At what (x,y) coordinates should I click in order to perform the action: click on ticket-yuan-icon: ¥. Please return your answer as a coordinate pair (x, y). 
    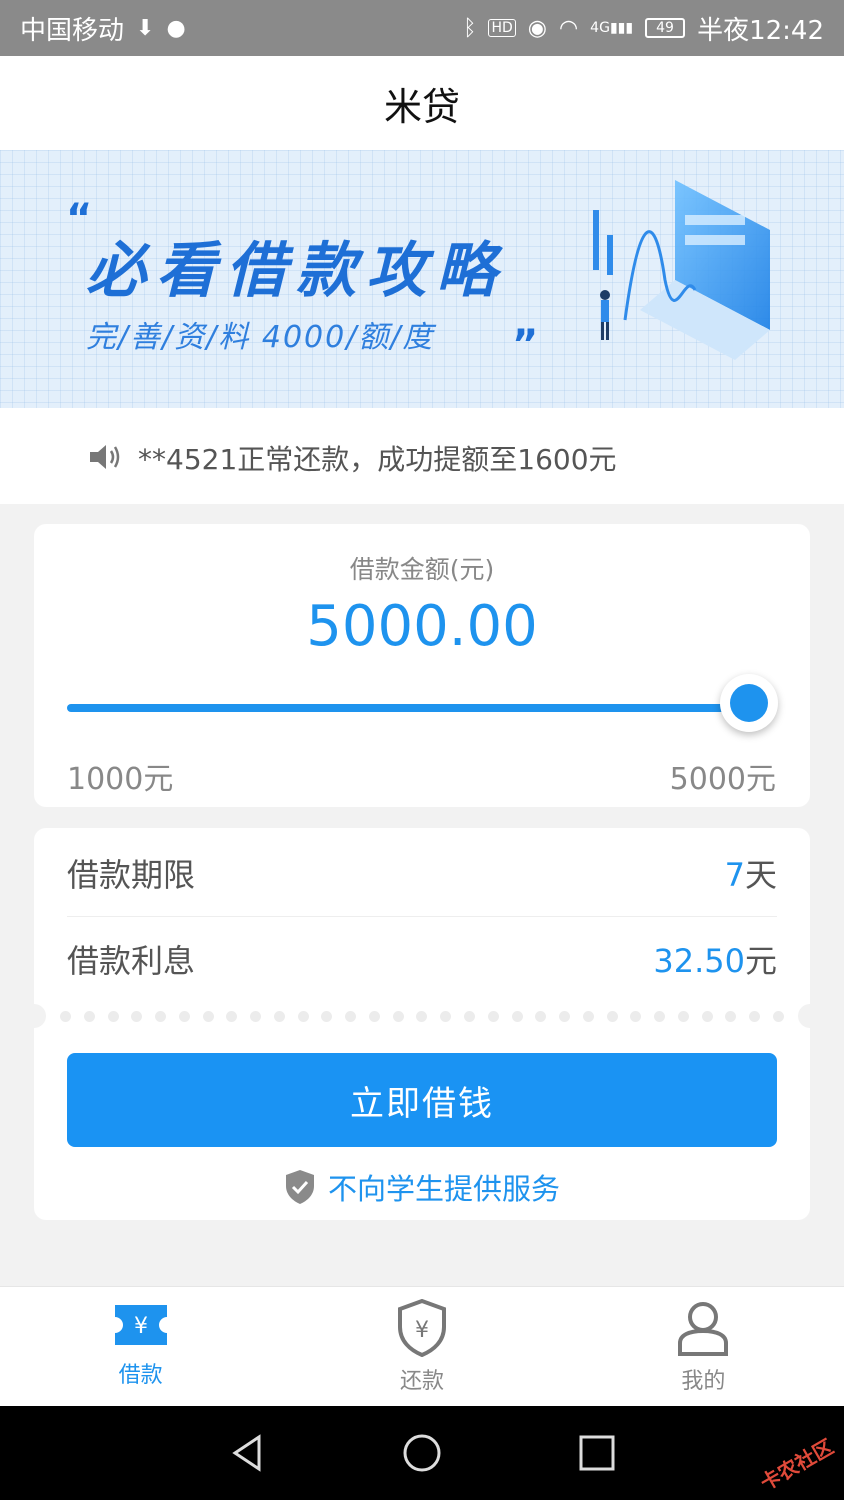
    Looking at the image, I should click on (140, 1325).